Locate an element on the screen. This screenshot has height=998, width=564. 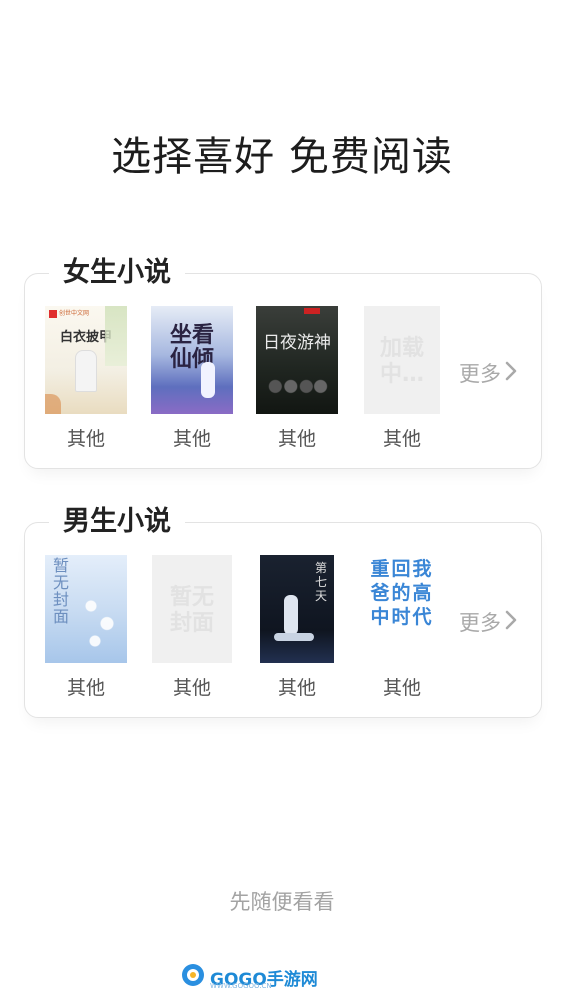
watermark-sub: WWW.GOGOO.CN is located at coordinates (241, 986).